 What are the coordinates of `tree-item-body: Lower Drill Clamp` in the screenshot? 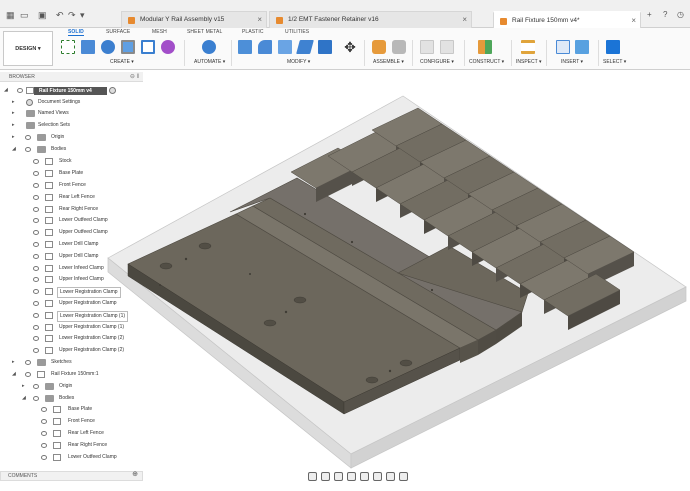 It's located at (75, 244).